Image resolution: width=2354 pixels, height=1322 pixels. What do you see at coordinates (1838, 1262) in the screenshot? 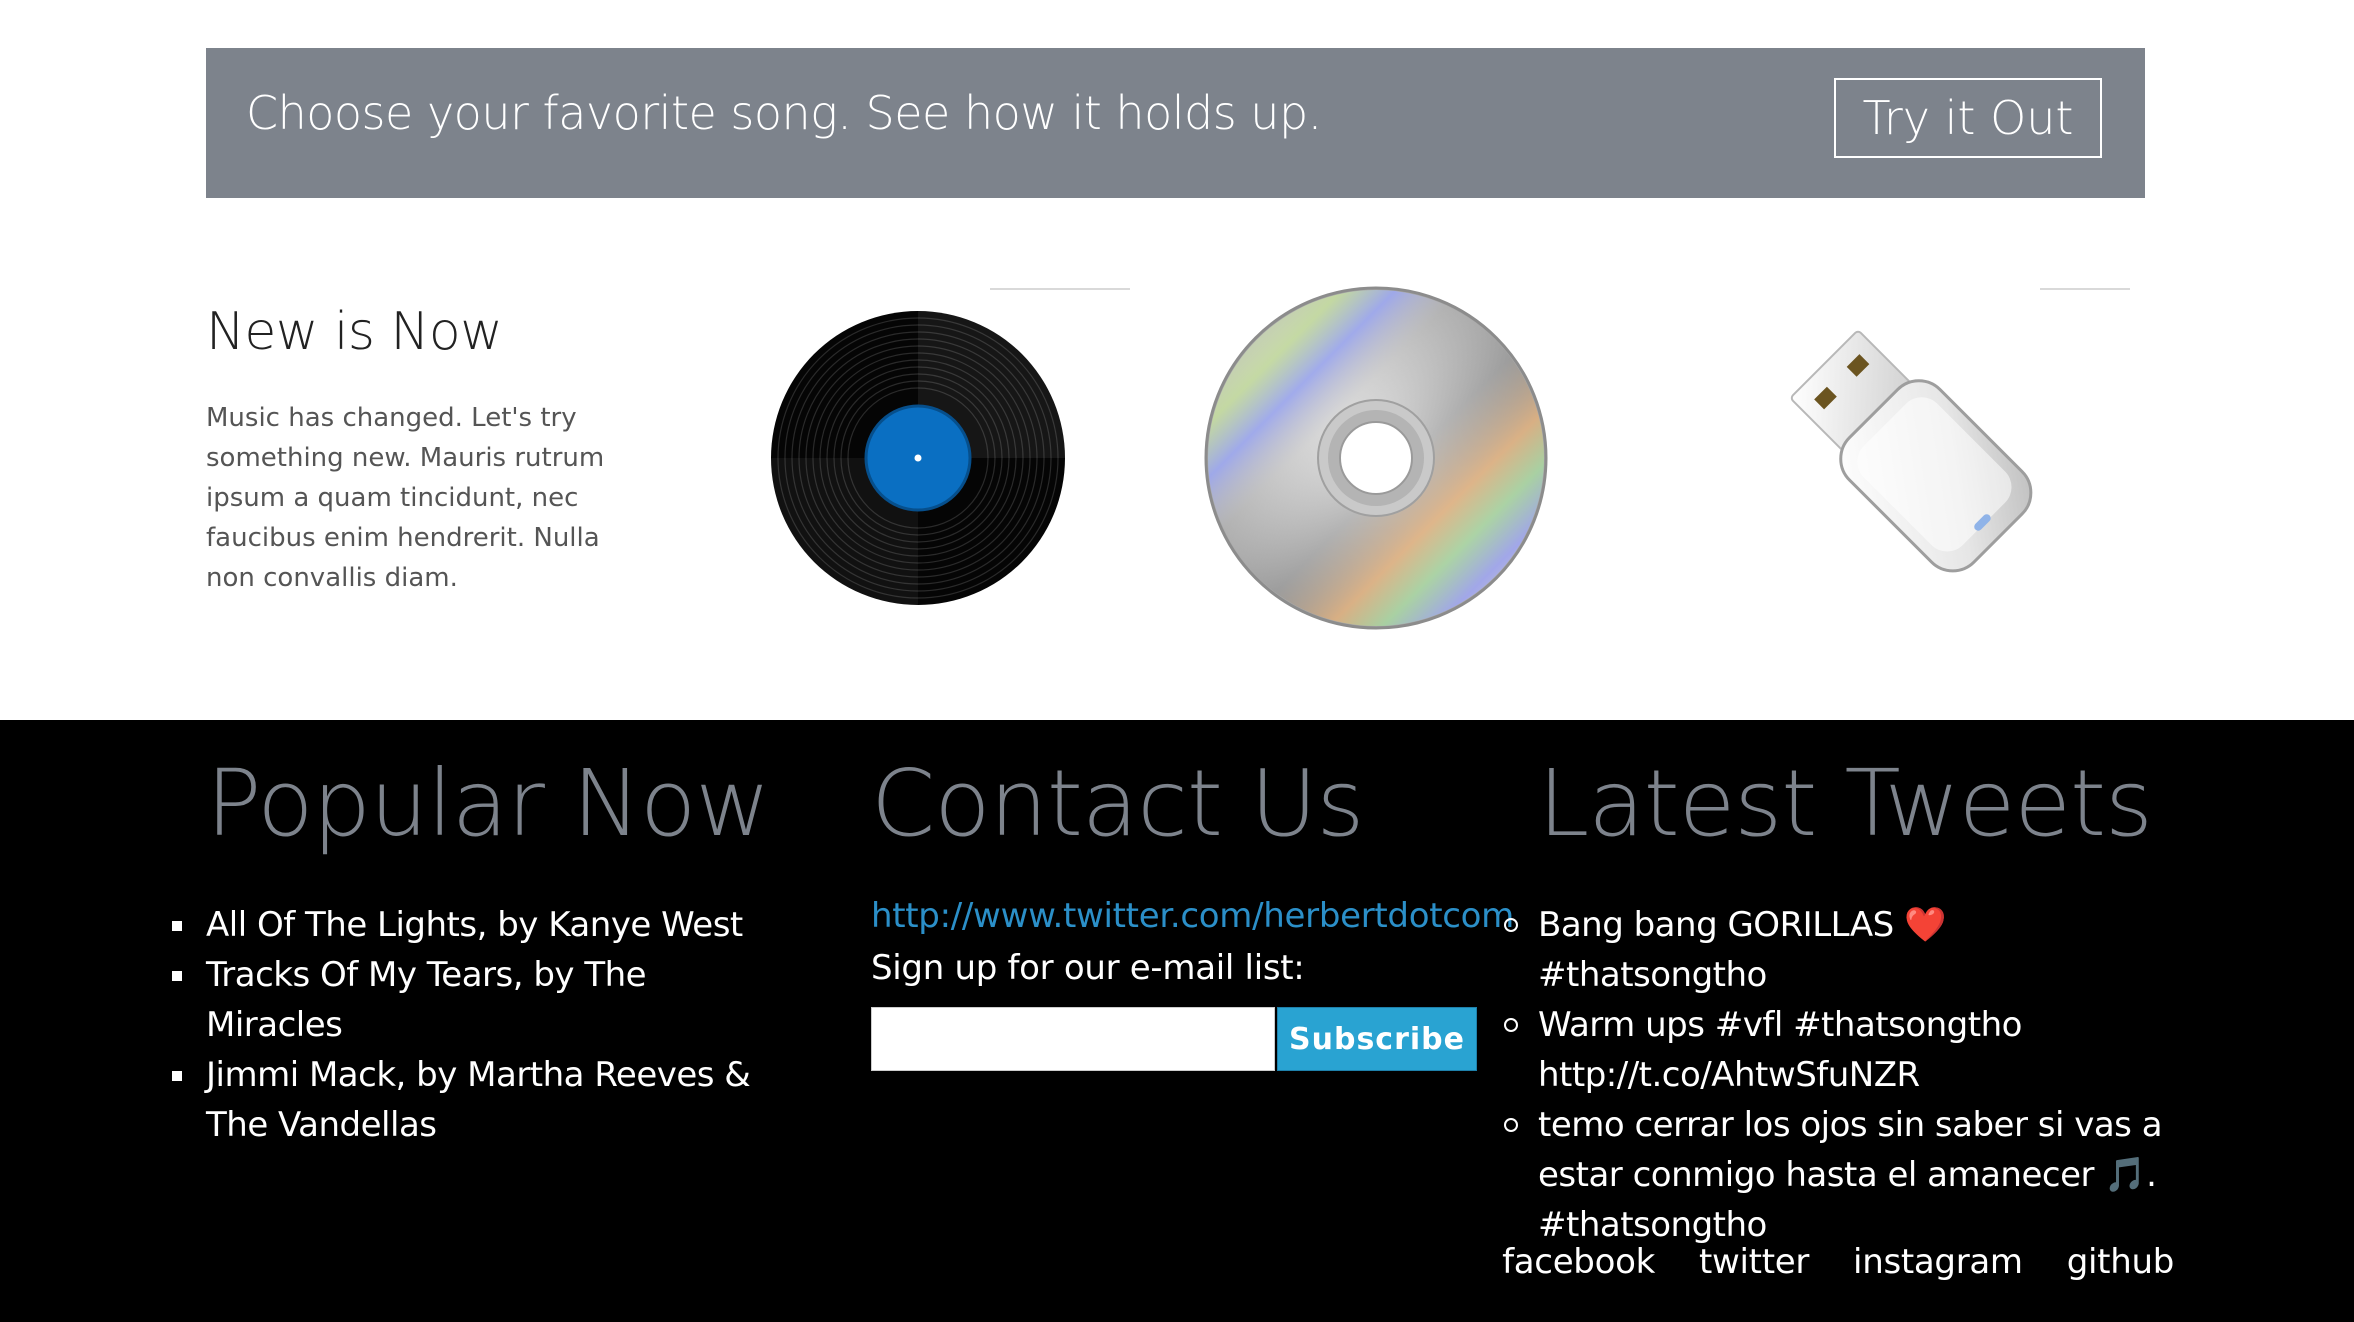
I see `social-links: facebook twitter instagram github` at bounding box center [1838, 1262].